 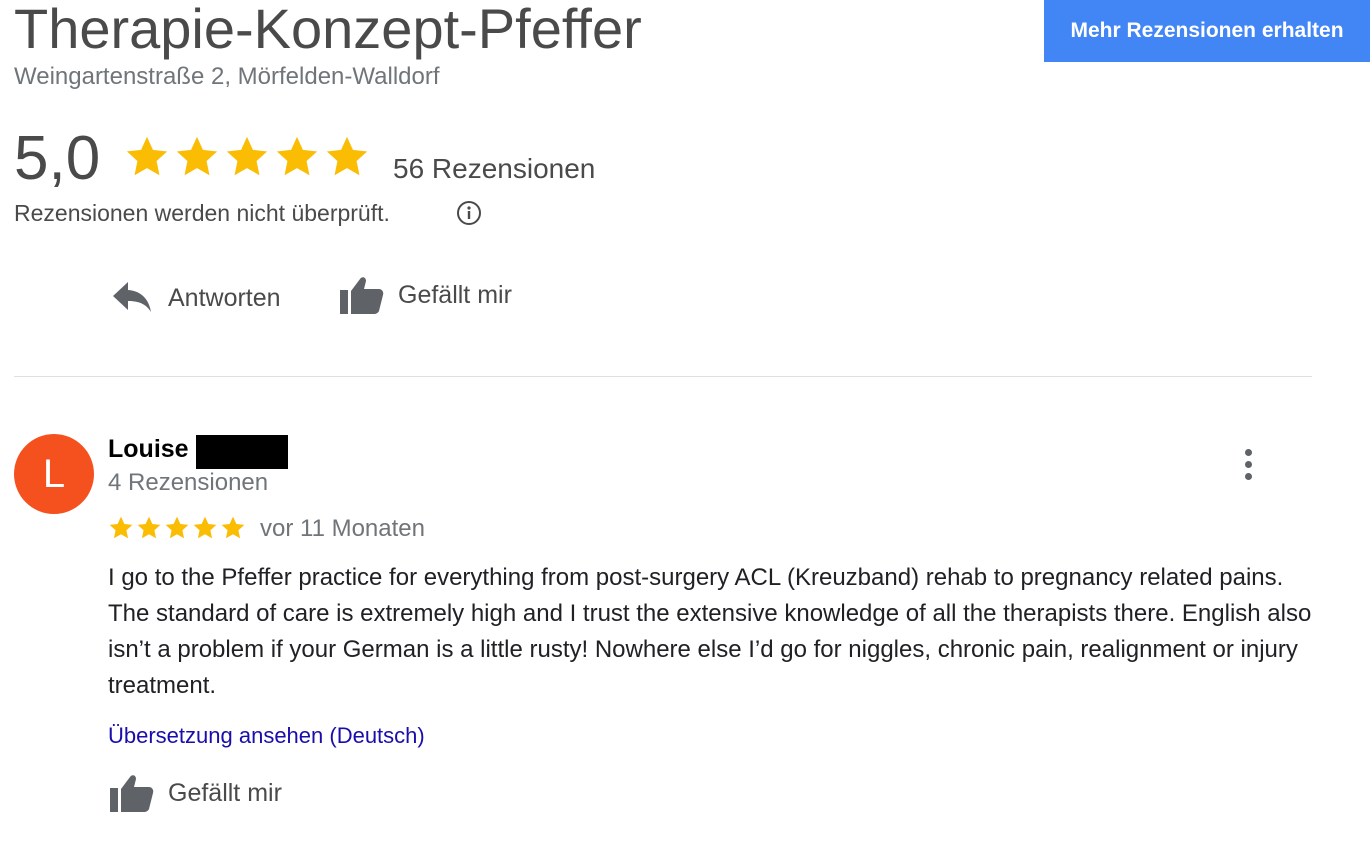 I want to click on like-button: Gefällt mir, so click(x=425, y=295).